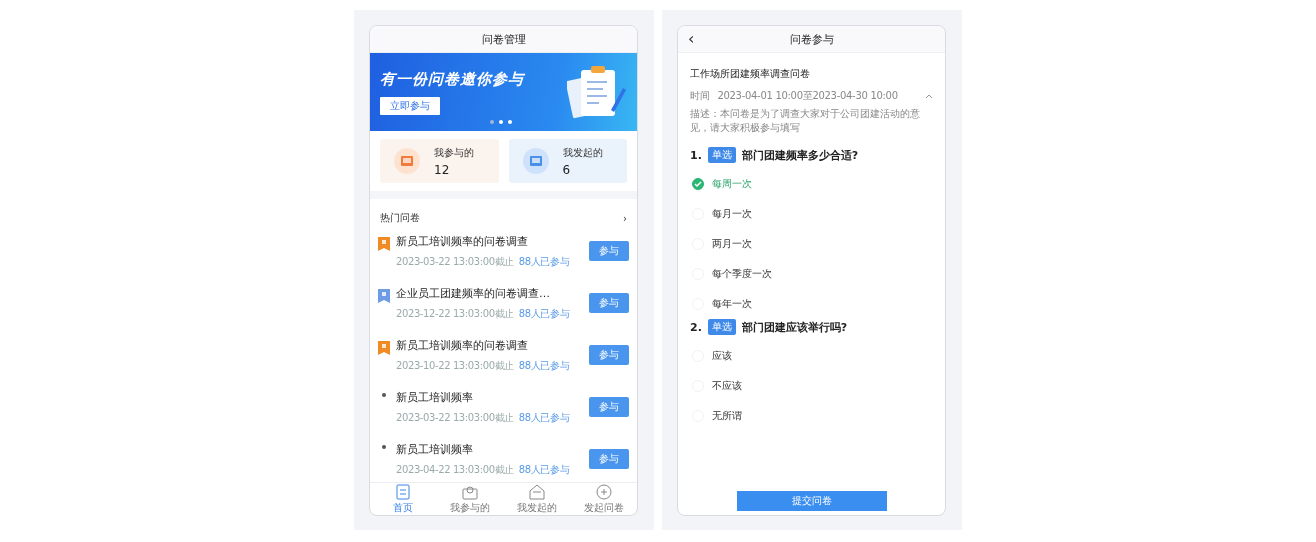  I want to click on screen-title: 问卷管理, so click(503, 39).